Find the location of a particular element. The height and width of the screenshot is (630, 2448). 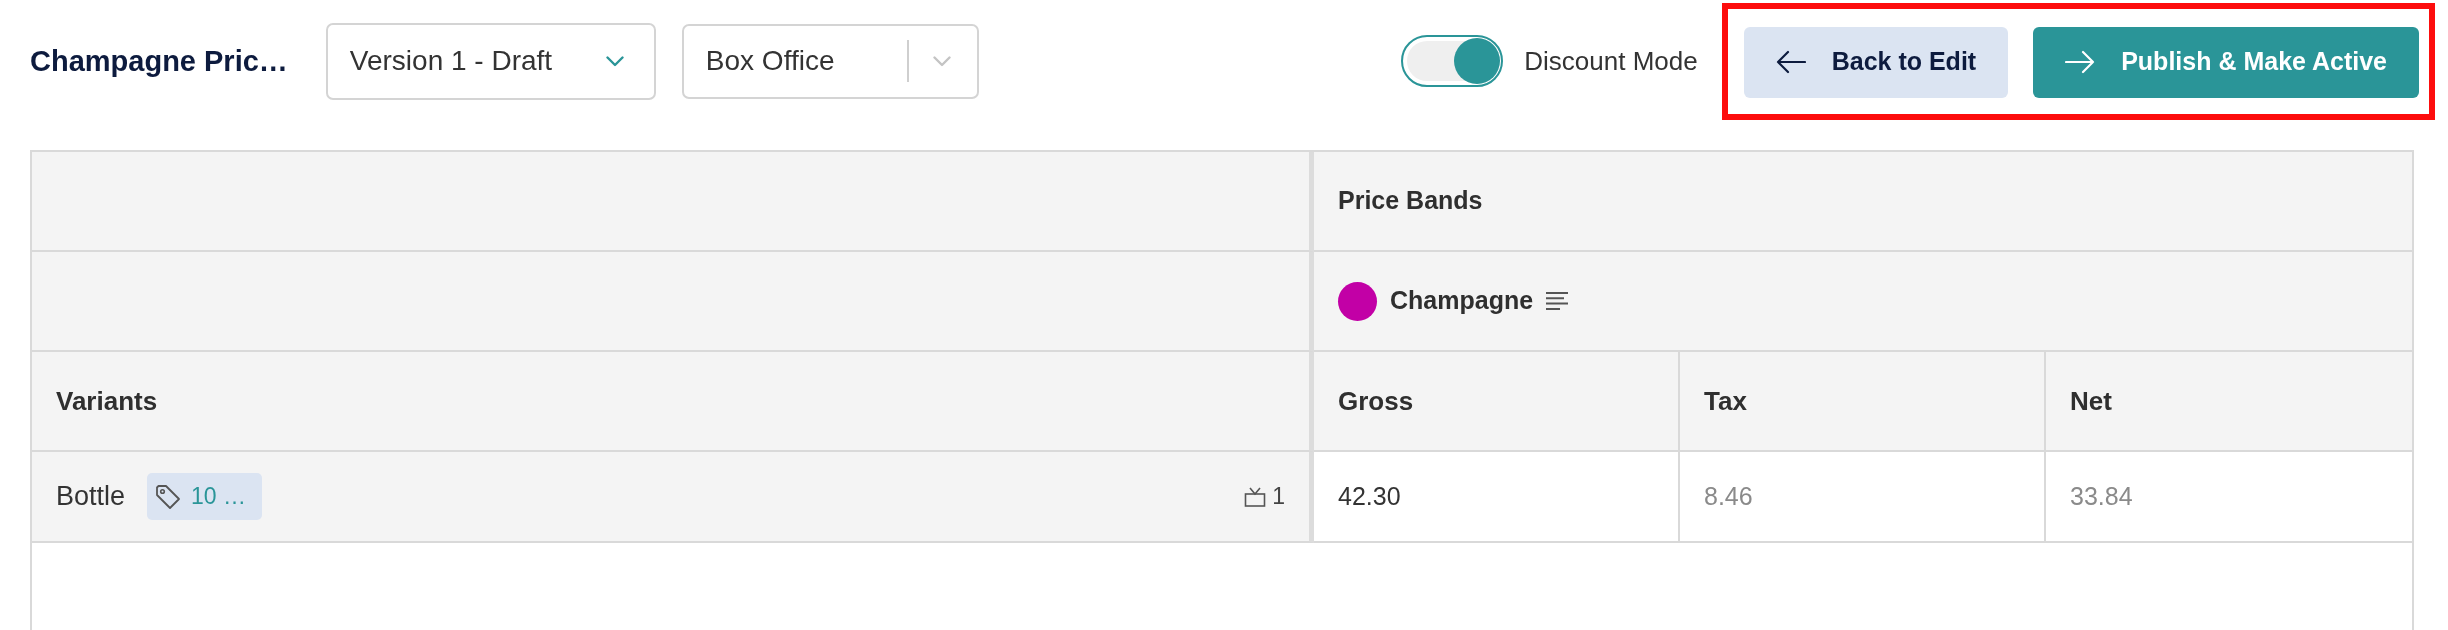

tv-icon is located at coordinates (1255, 496).